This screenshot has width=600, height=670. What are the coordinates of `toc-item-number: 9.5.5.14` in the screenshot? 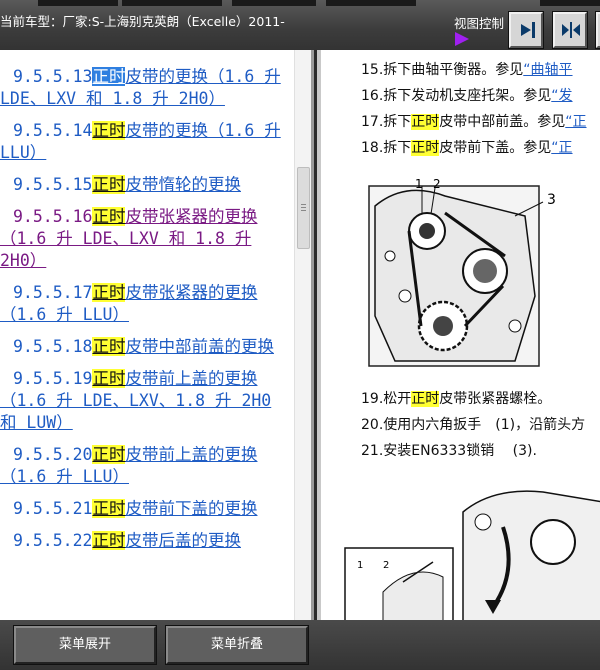 It's located at (53, 130).